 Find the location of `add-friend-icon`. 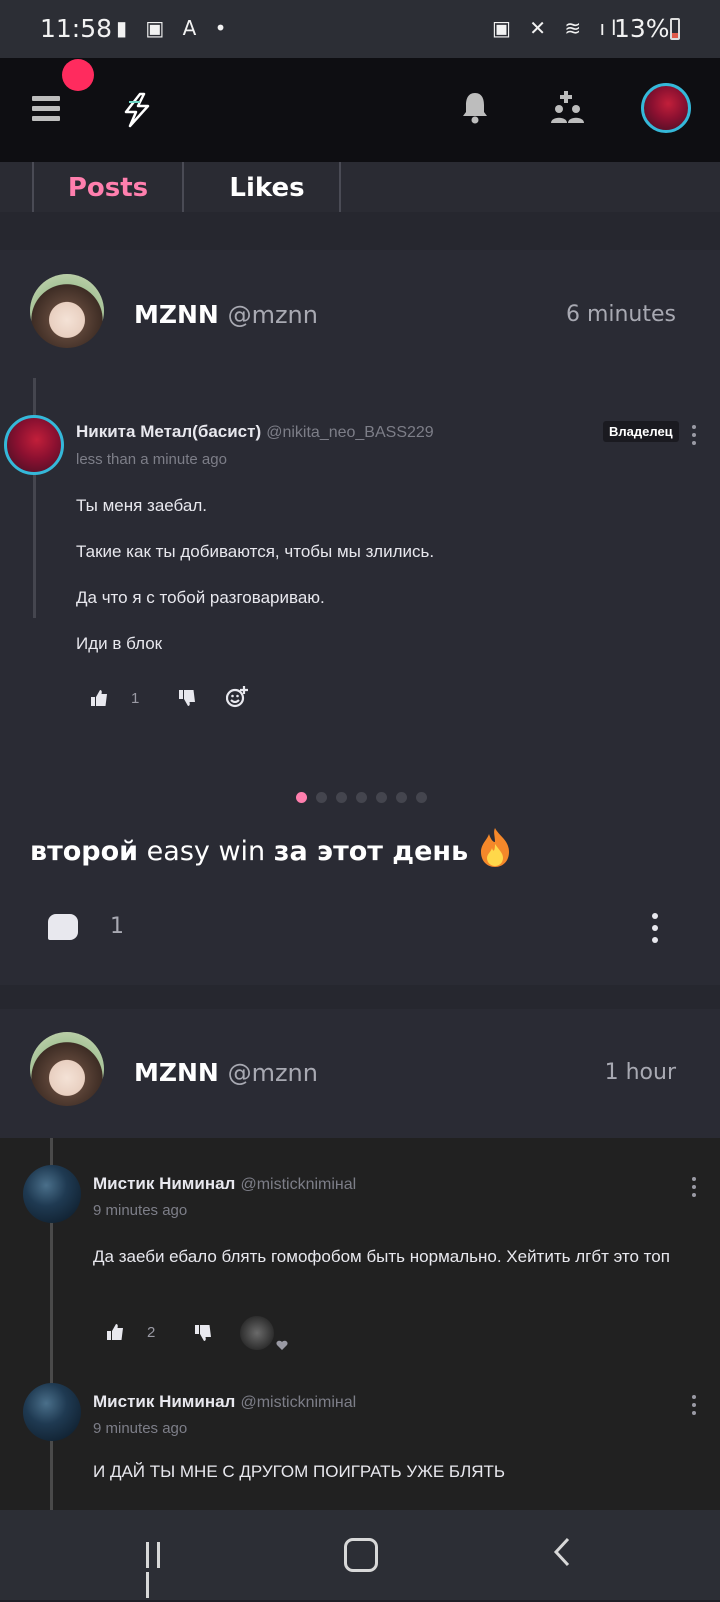

add-friend-icon is located at coordinates (568, 107).